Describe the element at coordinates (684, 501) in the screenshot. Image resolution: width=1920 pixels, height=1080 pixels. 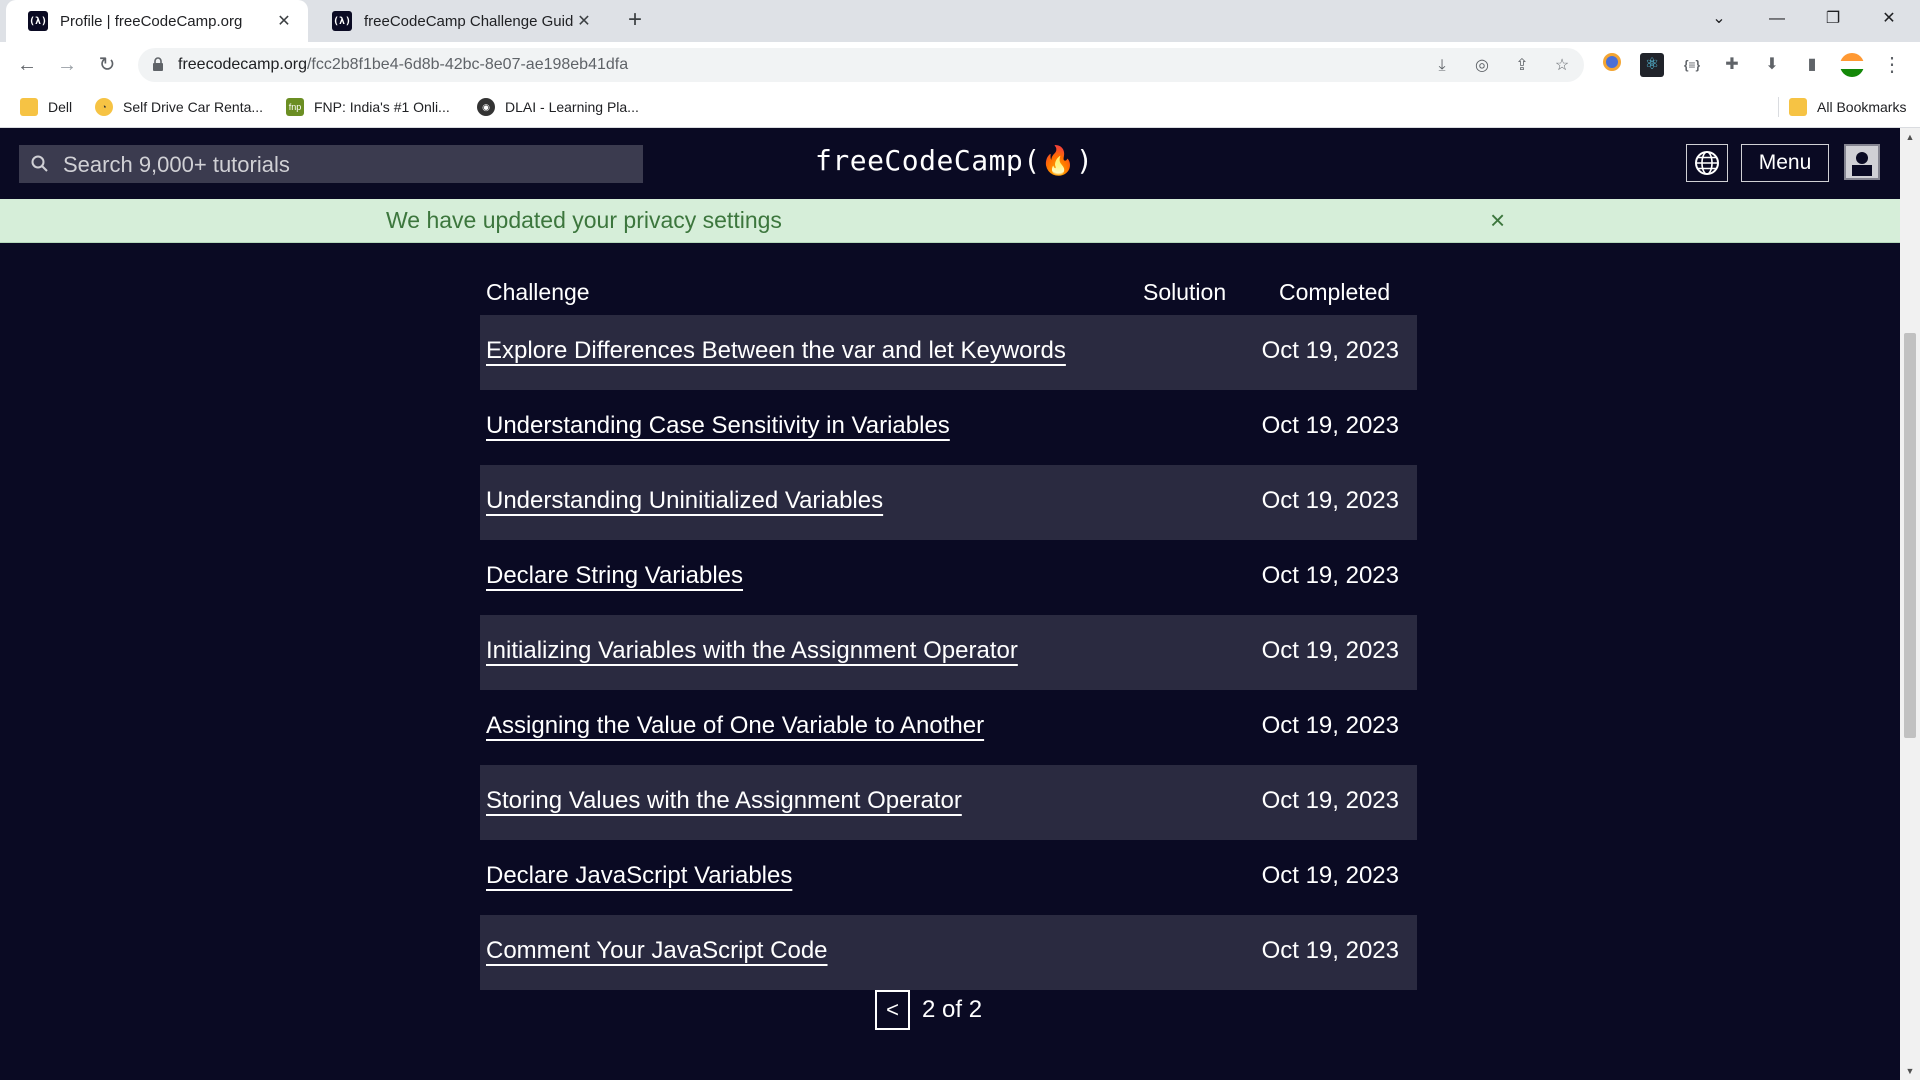
I see `challenge-link: Understanding Uninitialized Variables` at that location.